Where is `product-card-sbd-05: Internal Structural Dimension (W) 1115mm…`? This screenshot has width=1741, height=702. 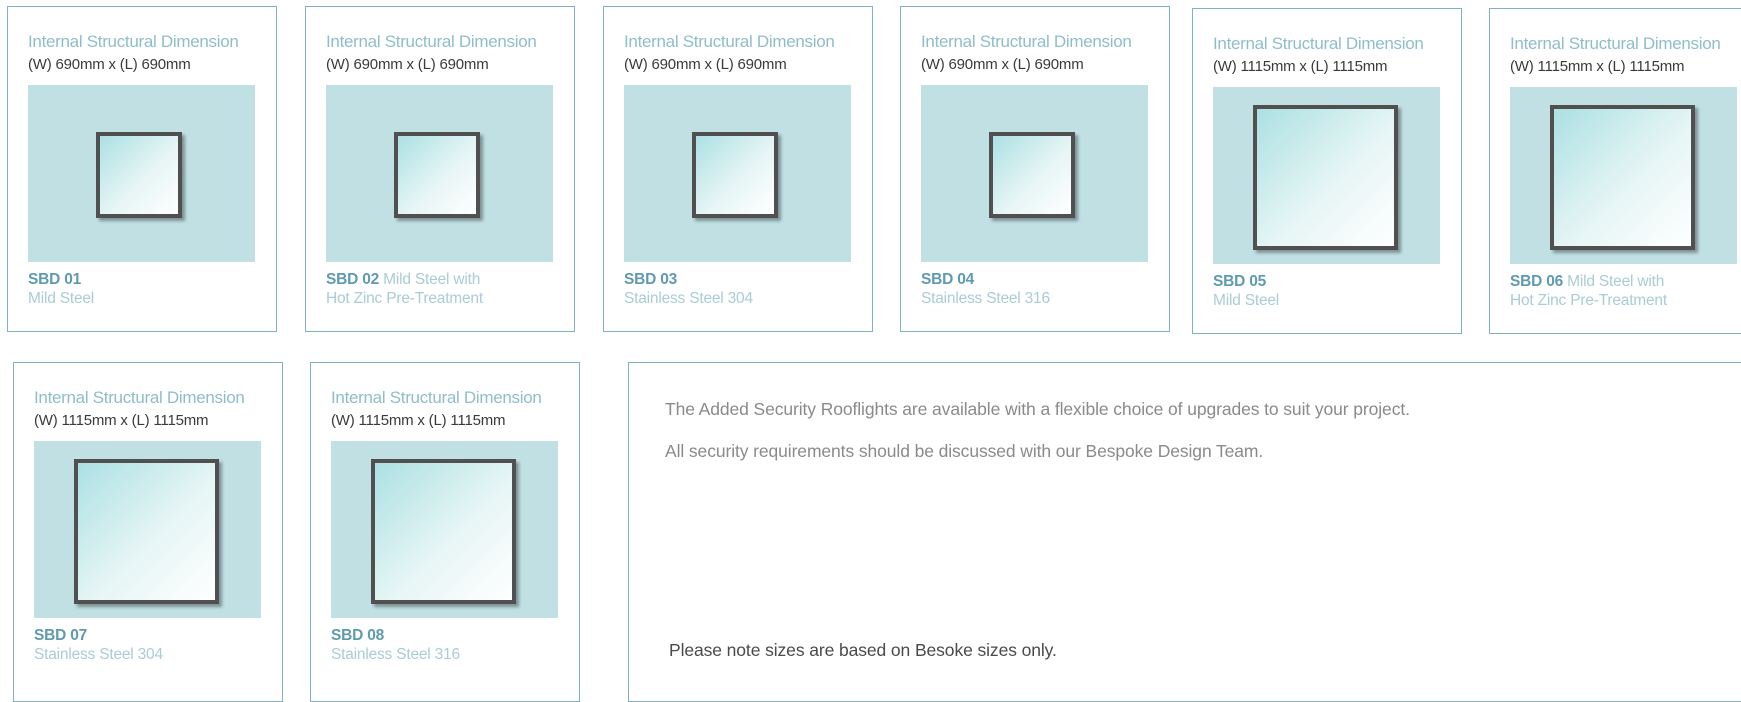 product-card-sbd-05: Internal Structural Dimension (W) 1115mm… is located at coordinates (1327, 171).